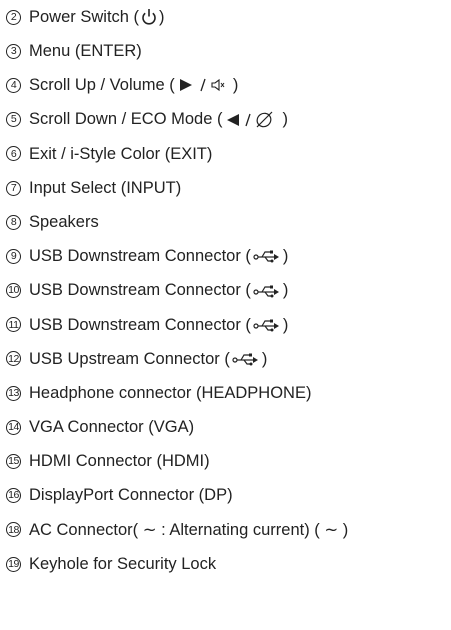 This screenshot has height=630, width=451. Describe the element at coordinates (64, 221) in the screenshot. I see `item-label: Speakers` at that location.